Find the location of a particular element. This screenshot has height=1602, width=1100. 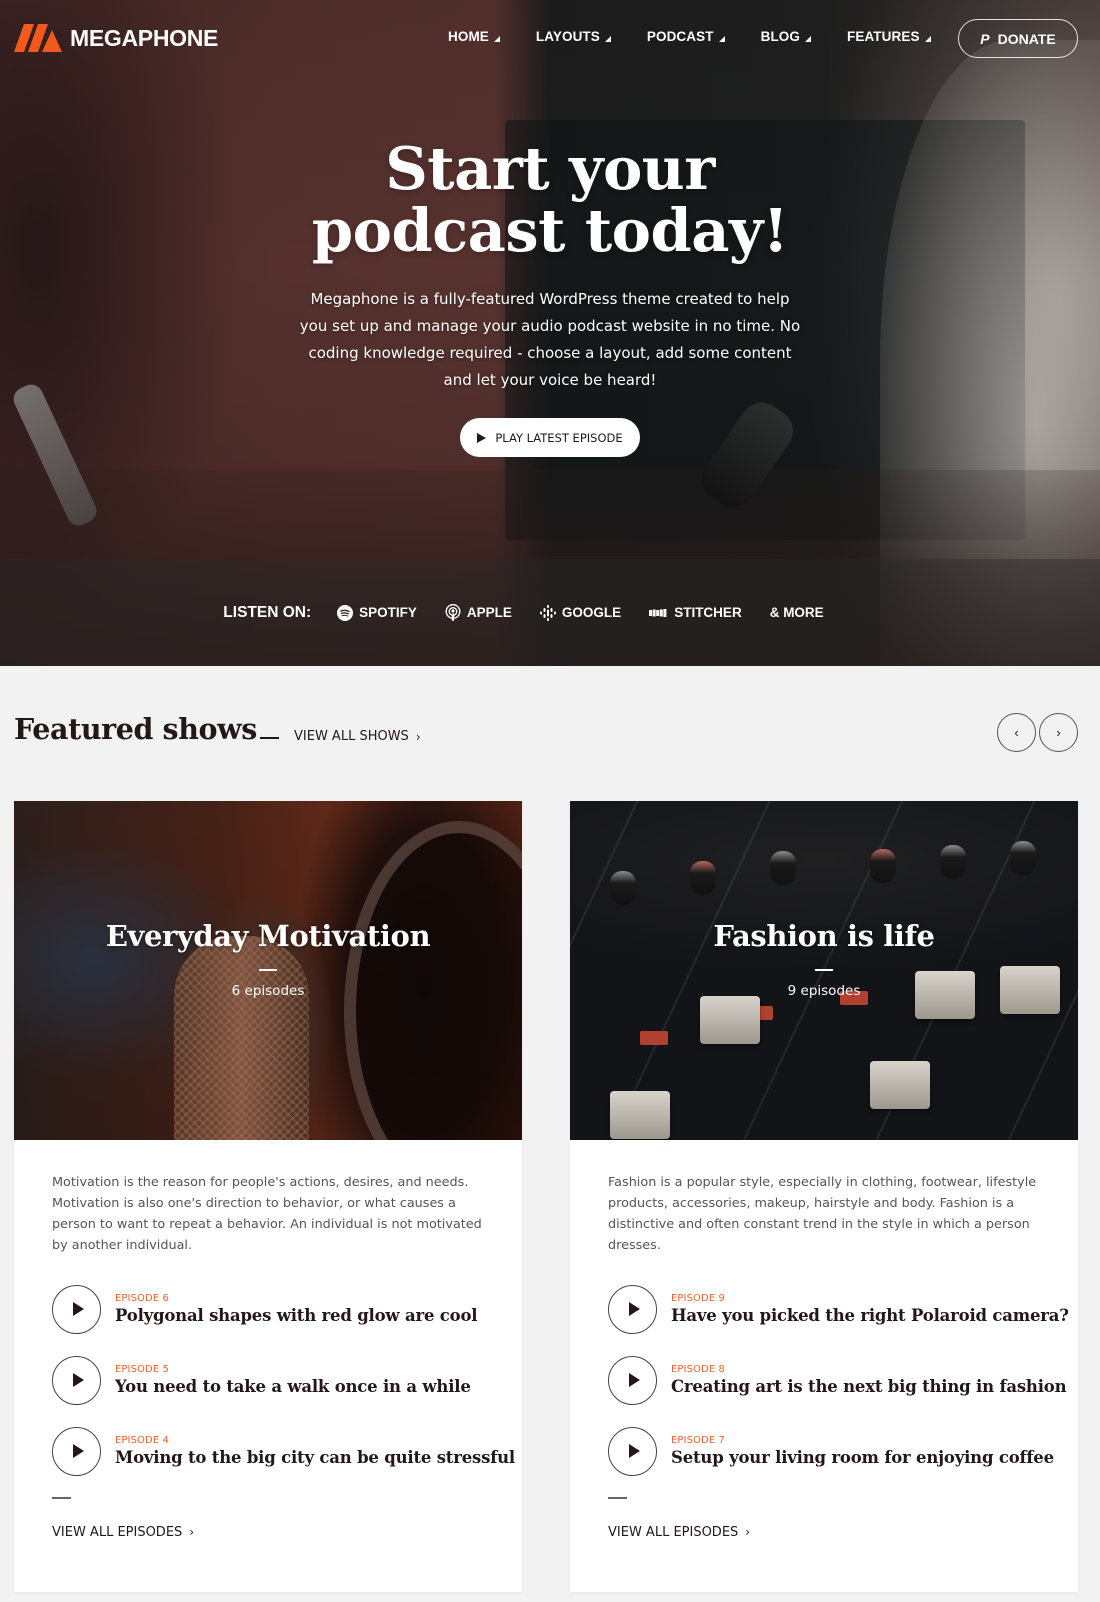

site-logo: MEGAPHONE is located at coordinates (116, 38).